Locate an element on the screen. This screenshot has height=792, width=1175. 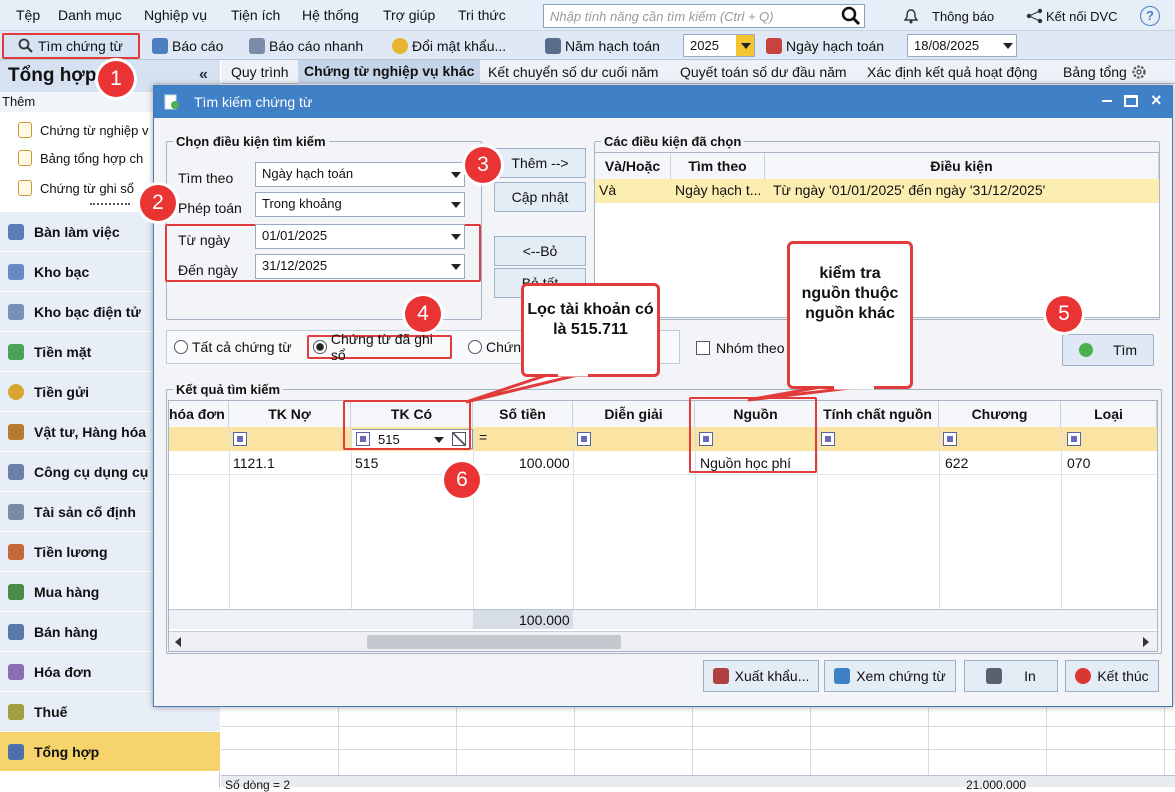
callout-joins is located at coordinates (716, 380).